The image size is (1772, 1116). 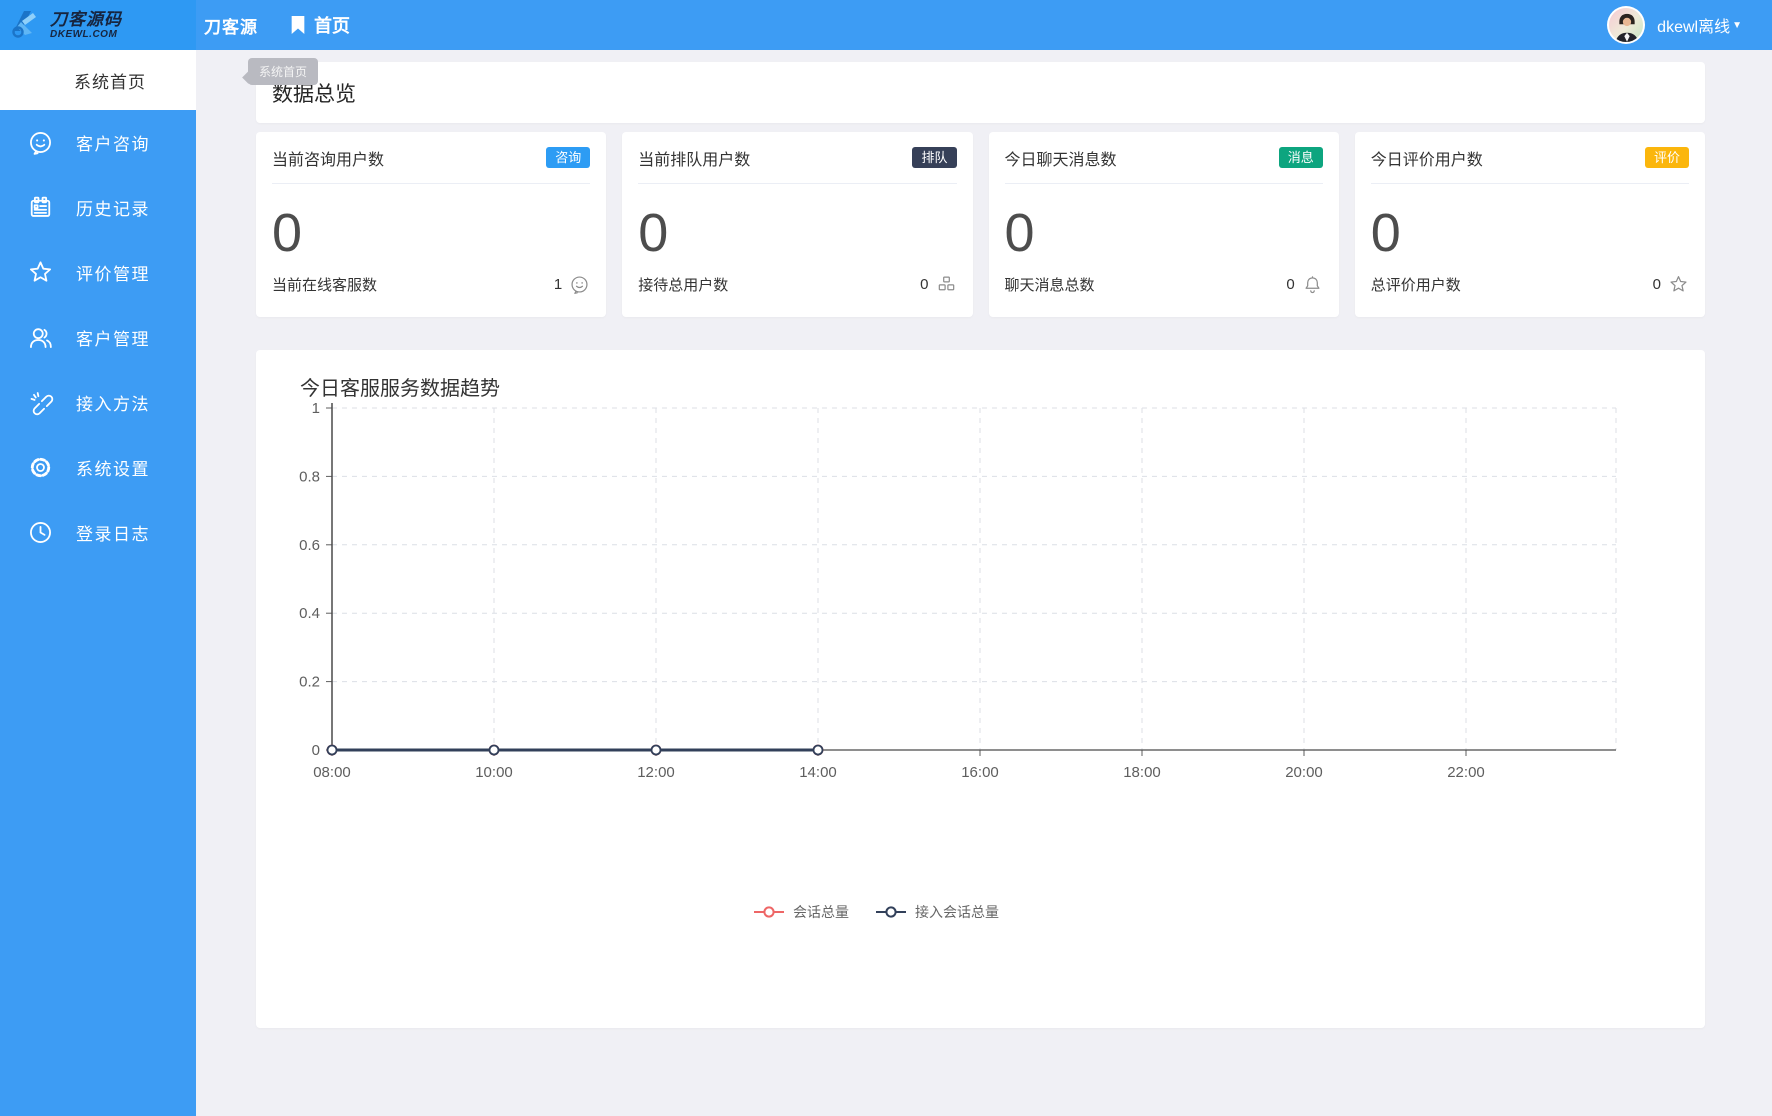 I want to click on svg-text: 08:00, so click(x=332, y=772).